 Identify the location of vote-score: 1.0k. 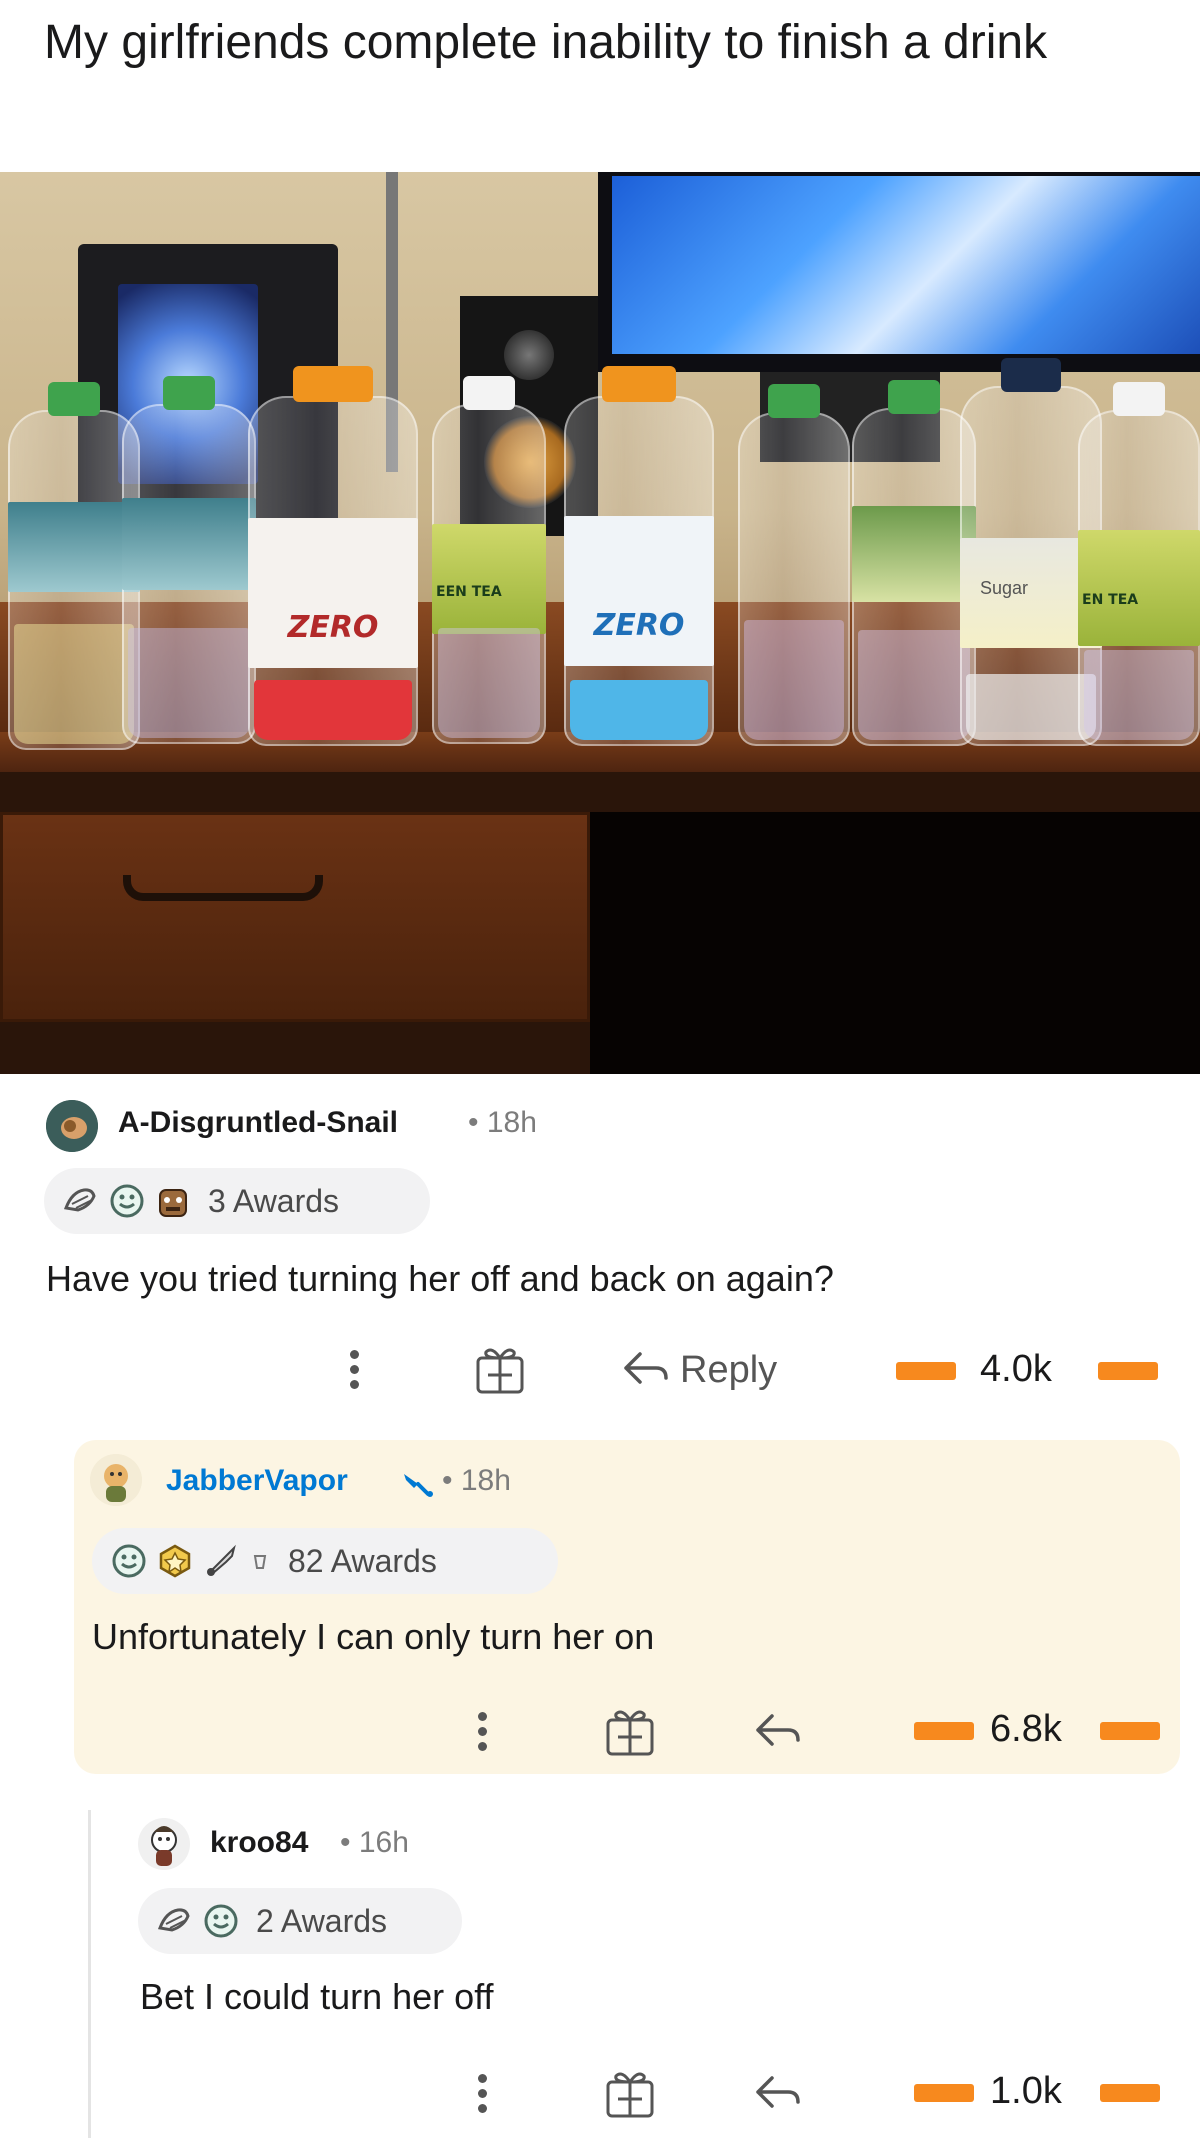
(1026, 2091).